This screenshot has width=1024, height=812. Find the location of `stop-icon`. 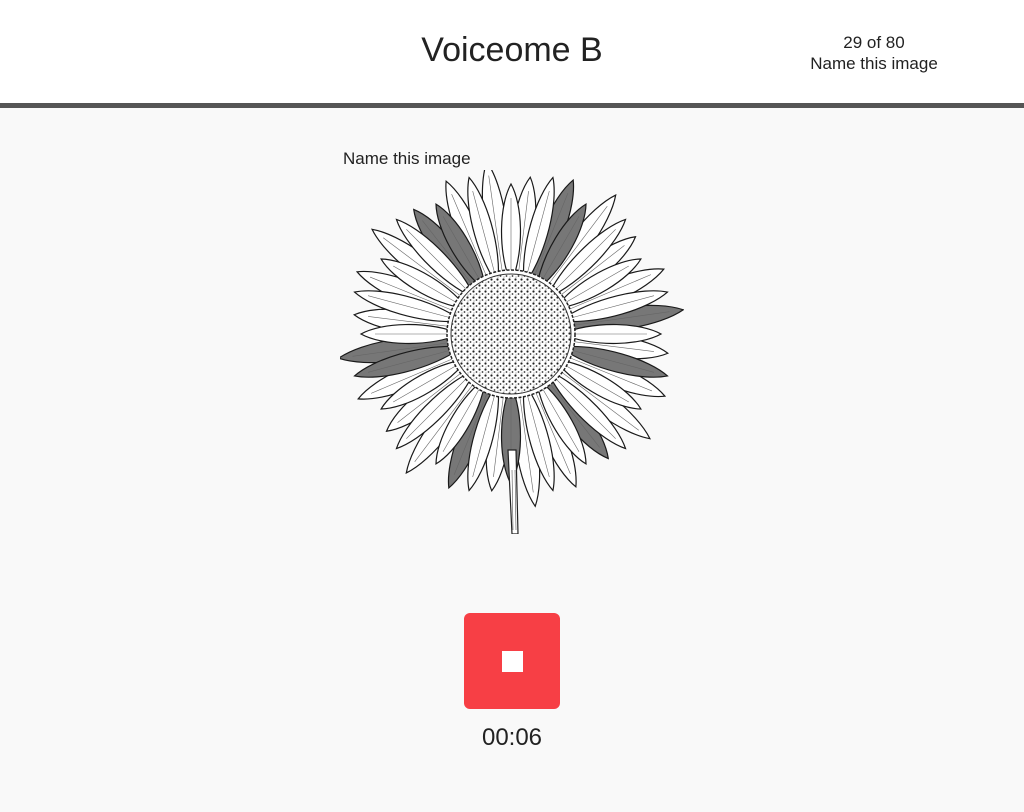

stop-icon is located at coordinates (512, 661).